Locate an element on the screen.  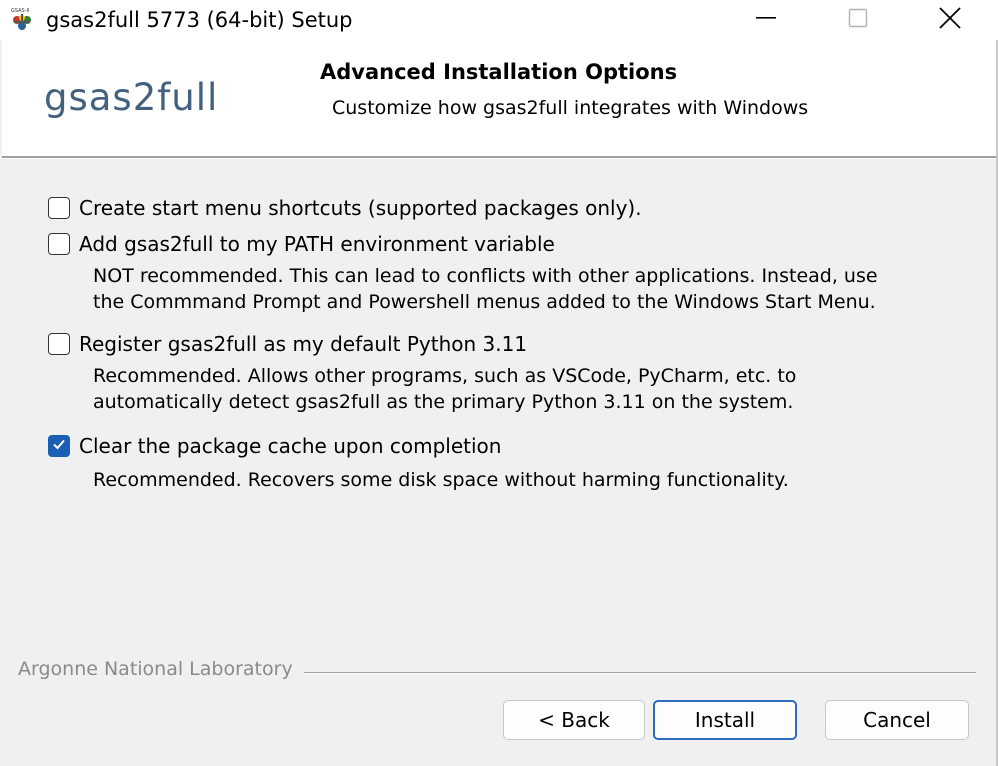
checkmark-icon is located at coordinates (59, 446).